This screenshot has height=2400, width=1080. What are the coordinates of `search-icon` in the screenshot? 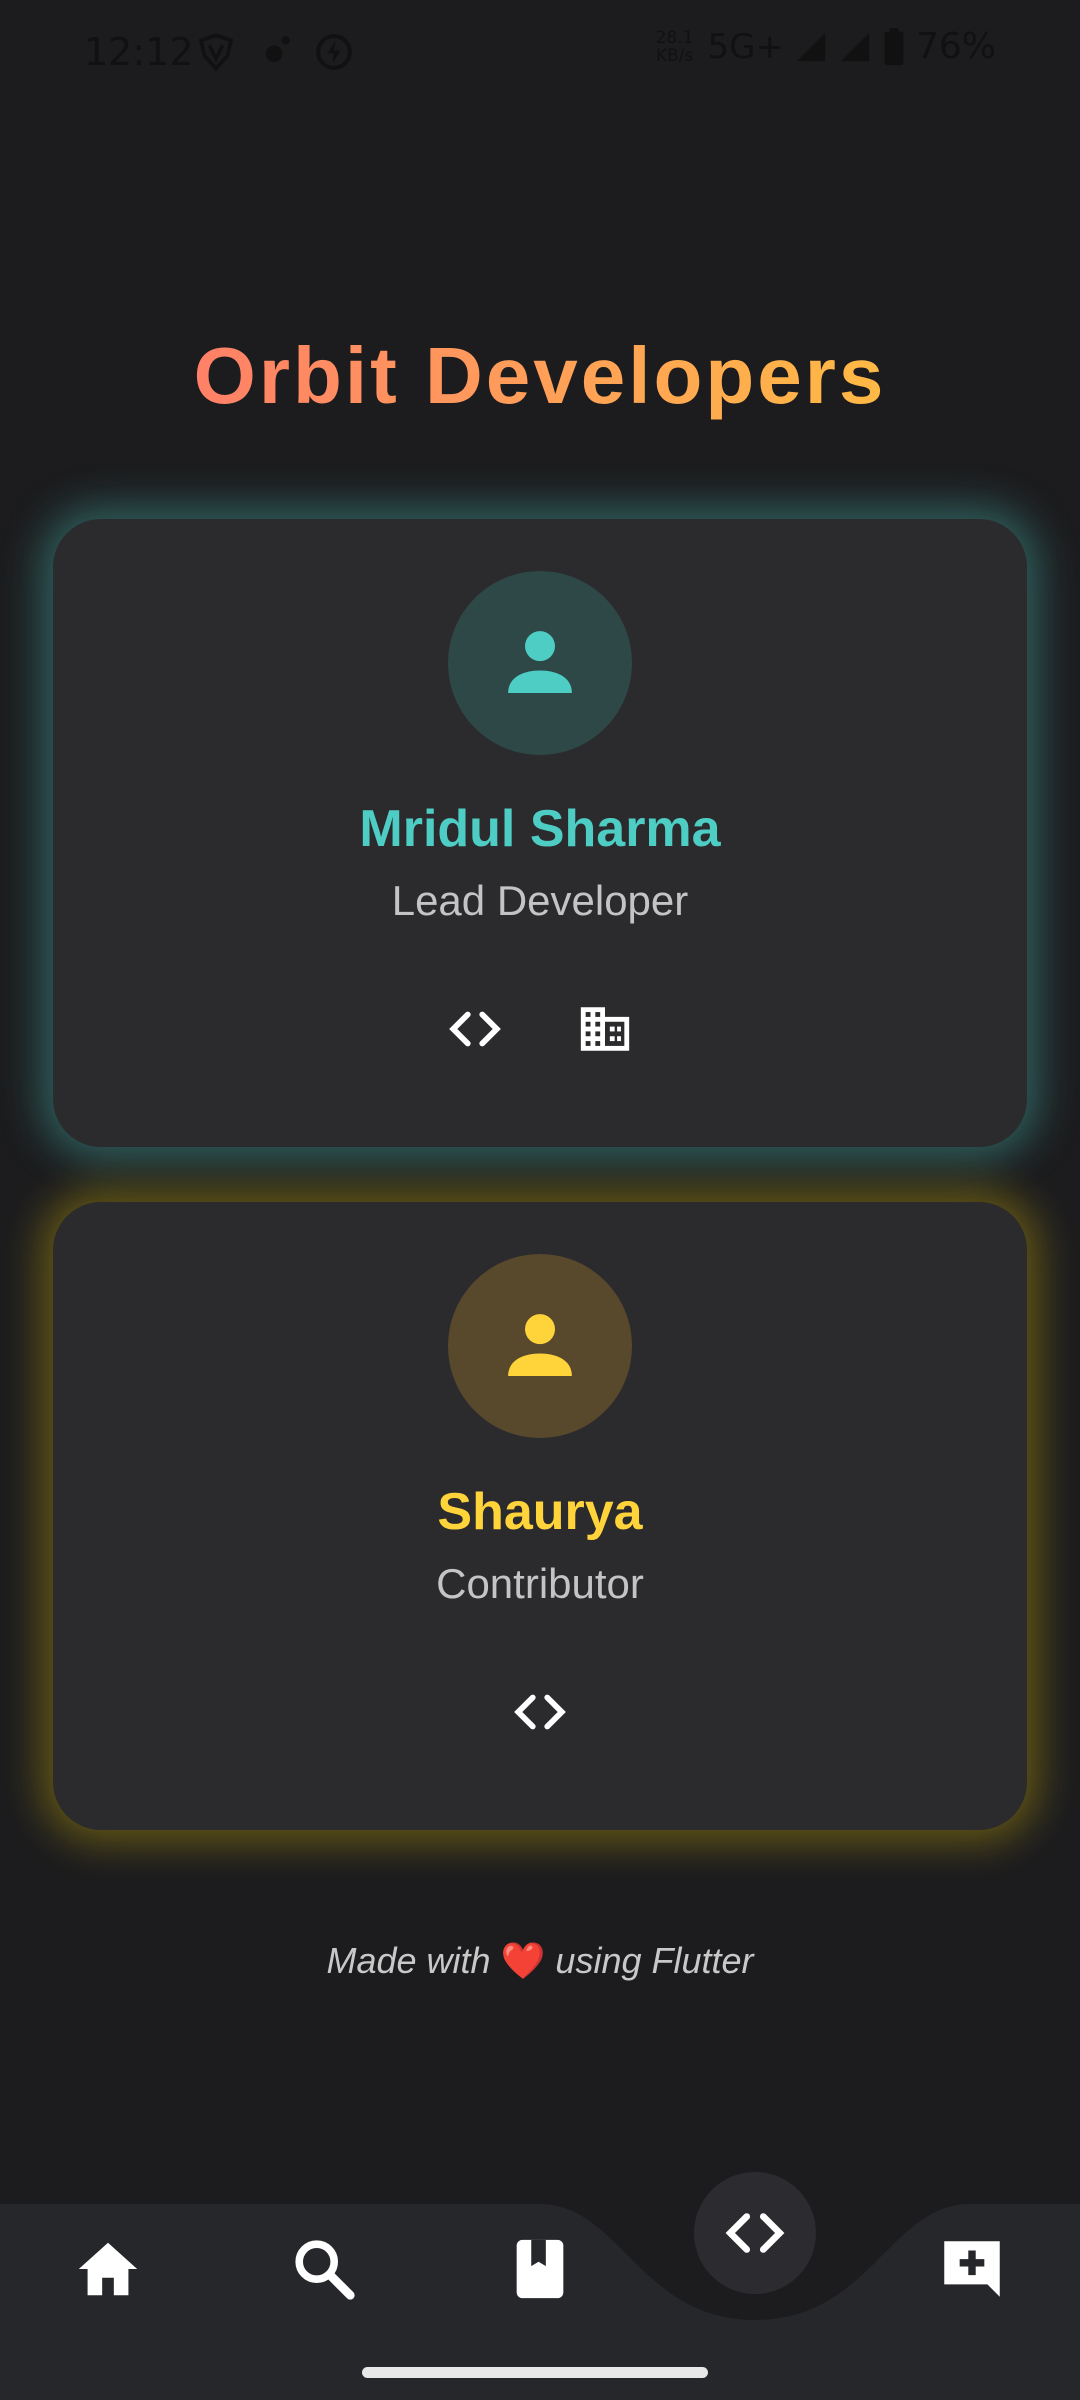 It's located at (325, 2270).